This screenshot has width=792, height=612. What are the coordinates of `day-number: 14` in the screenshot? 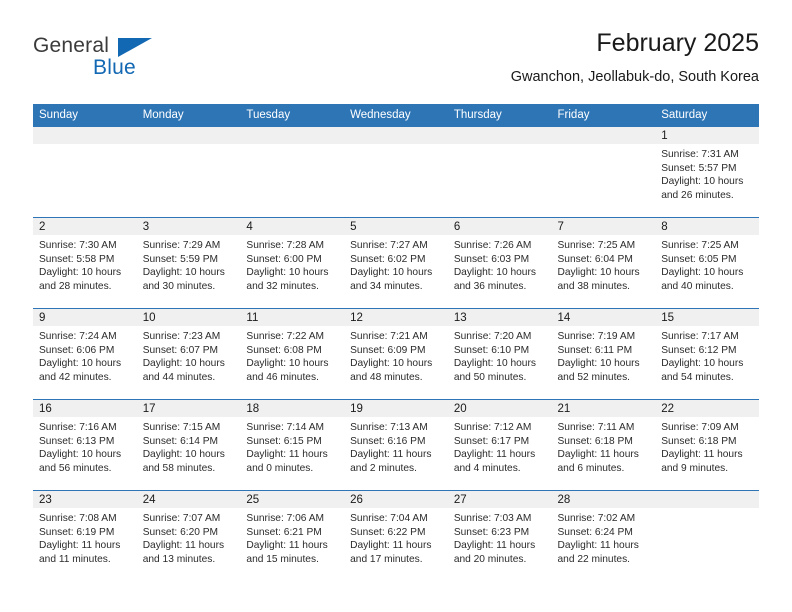 It's located at (603, 317).